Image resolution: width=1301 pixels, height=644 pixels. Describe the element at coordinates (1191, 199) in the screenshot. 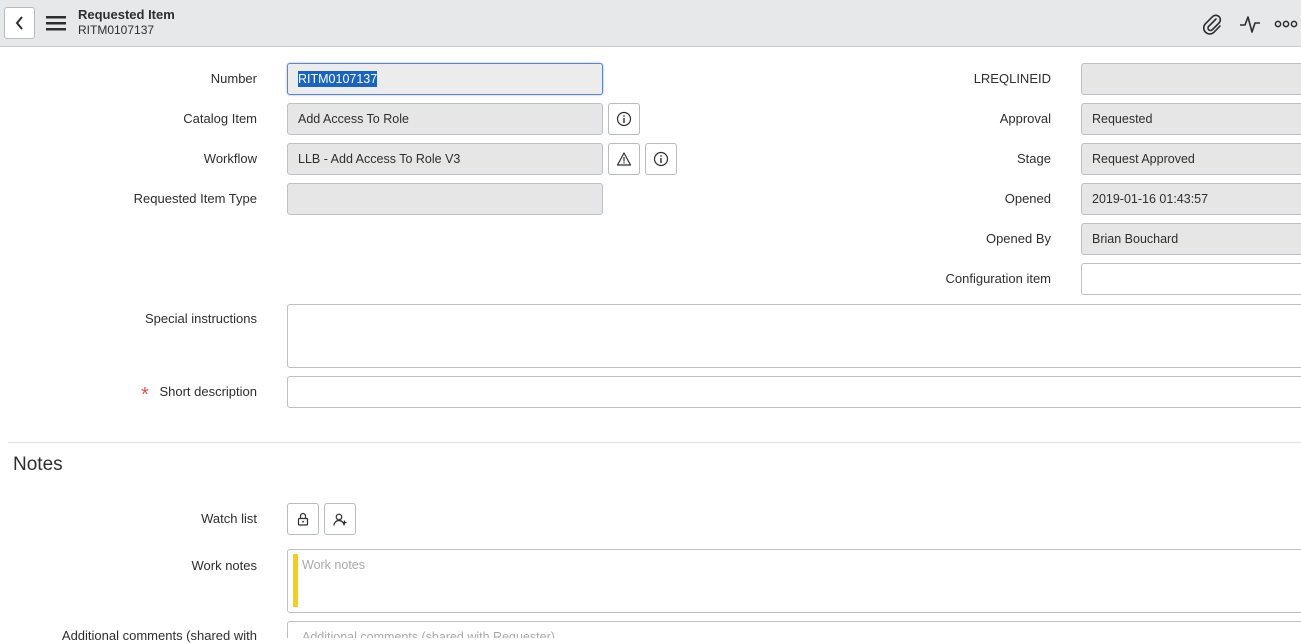

I see `opened-field: 2019-01-16 01:43:57` at that location.